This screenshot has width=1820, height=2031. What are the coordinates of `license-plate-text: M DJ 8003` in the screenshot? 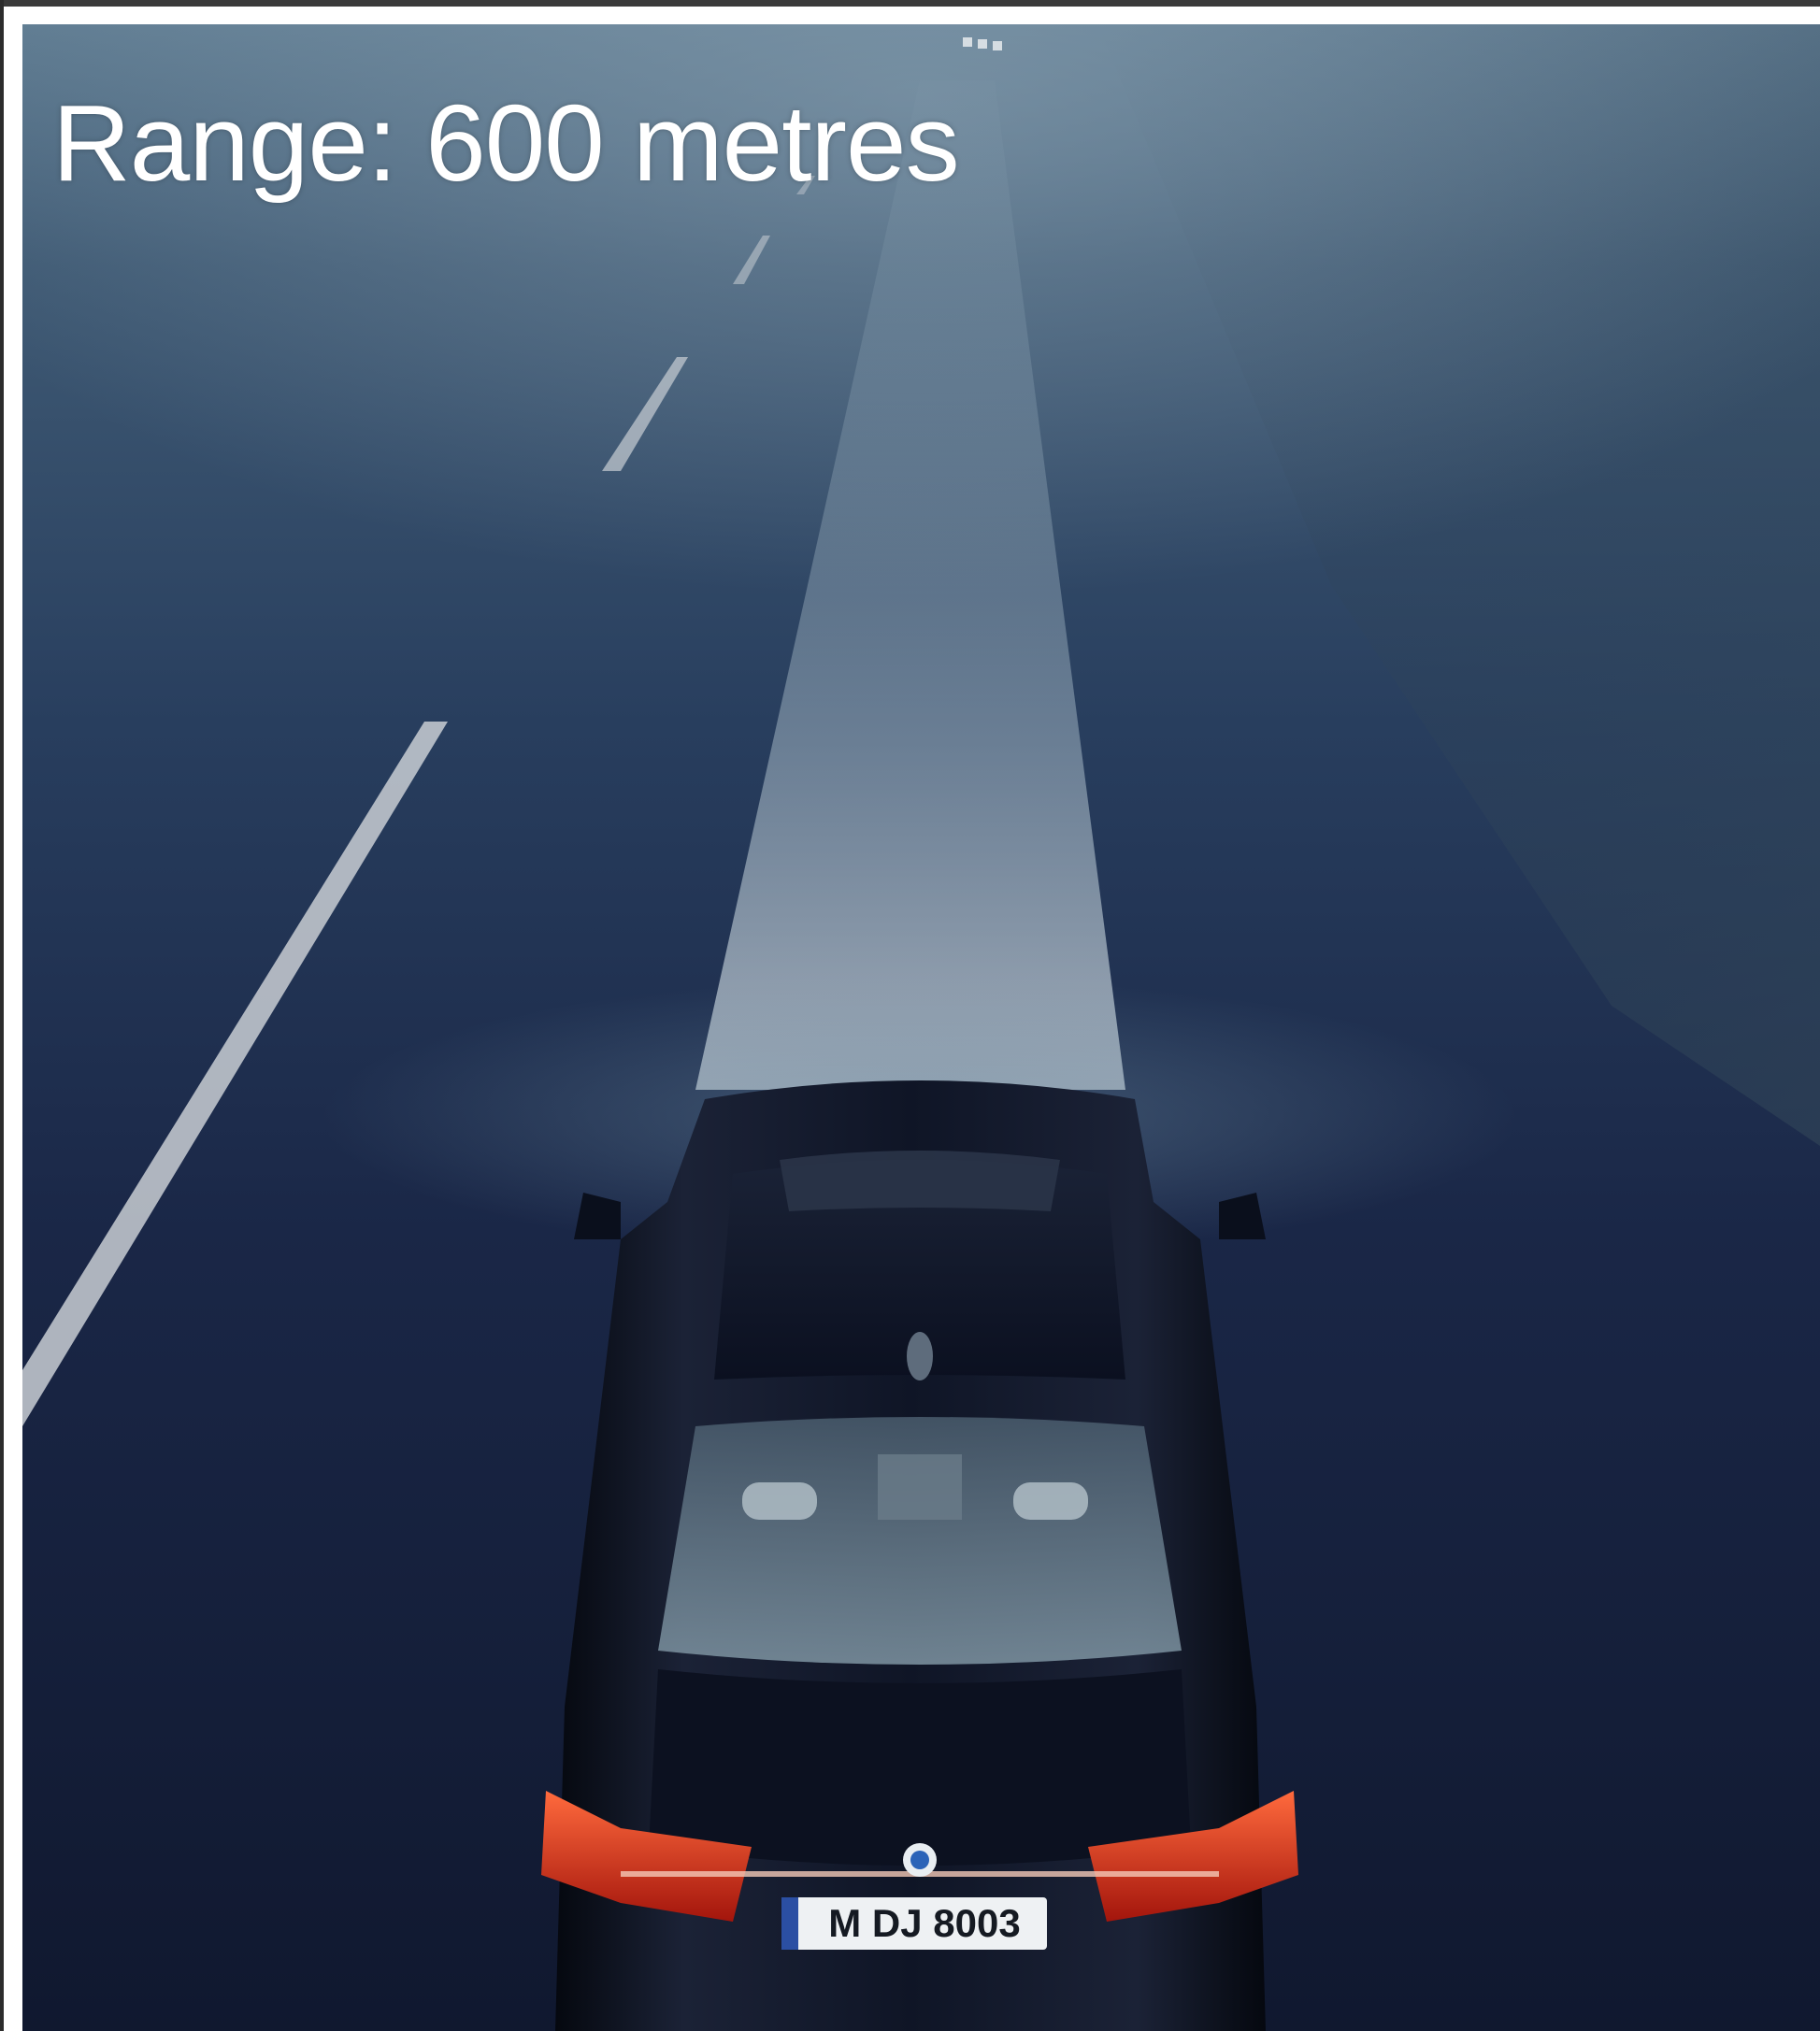 It's located at (924, 1923).